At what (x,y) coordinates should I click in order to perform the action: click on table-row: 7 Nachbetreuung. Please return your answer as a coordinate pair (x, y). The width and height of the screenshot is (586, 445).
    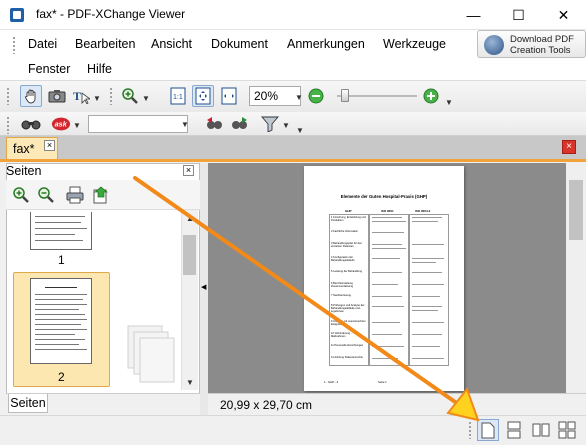
    Looking at the image, I should click on (341, 295).